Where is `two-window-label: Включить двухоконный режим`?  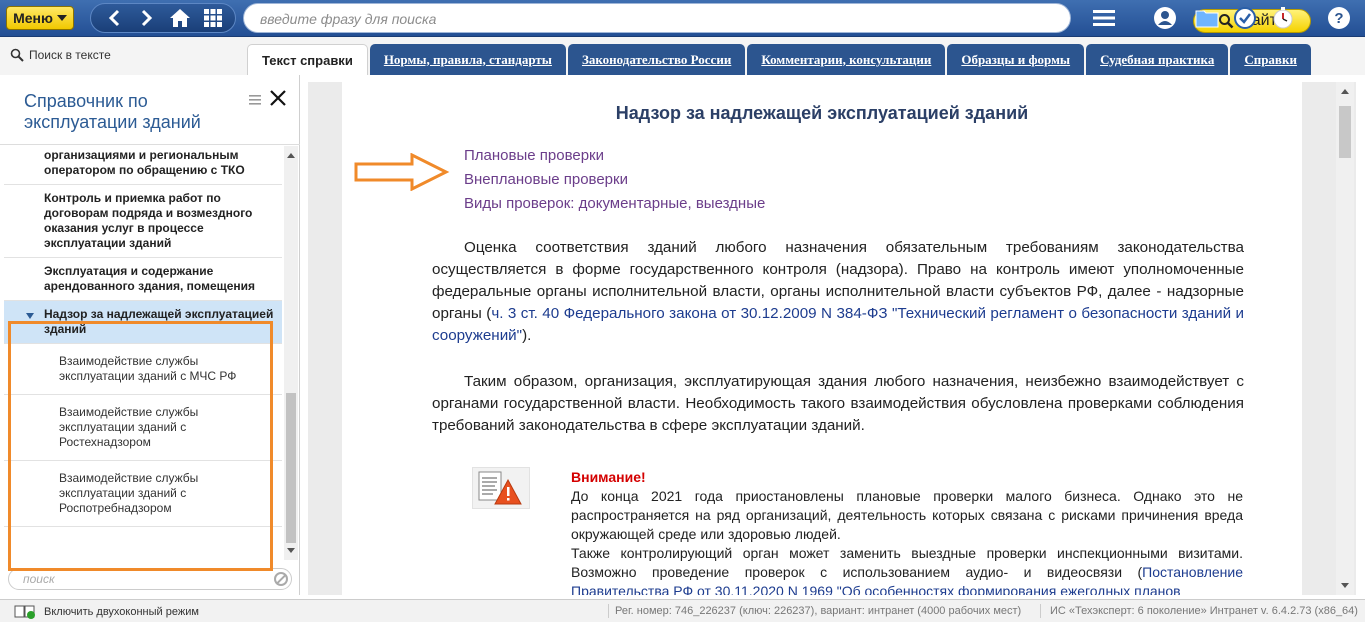 two-window-label: Включить двухоконный режим is located at coordinates (121, 612).